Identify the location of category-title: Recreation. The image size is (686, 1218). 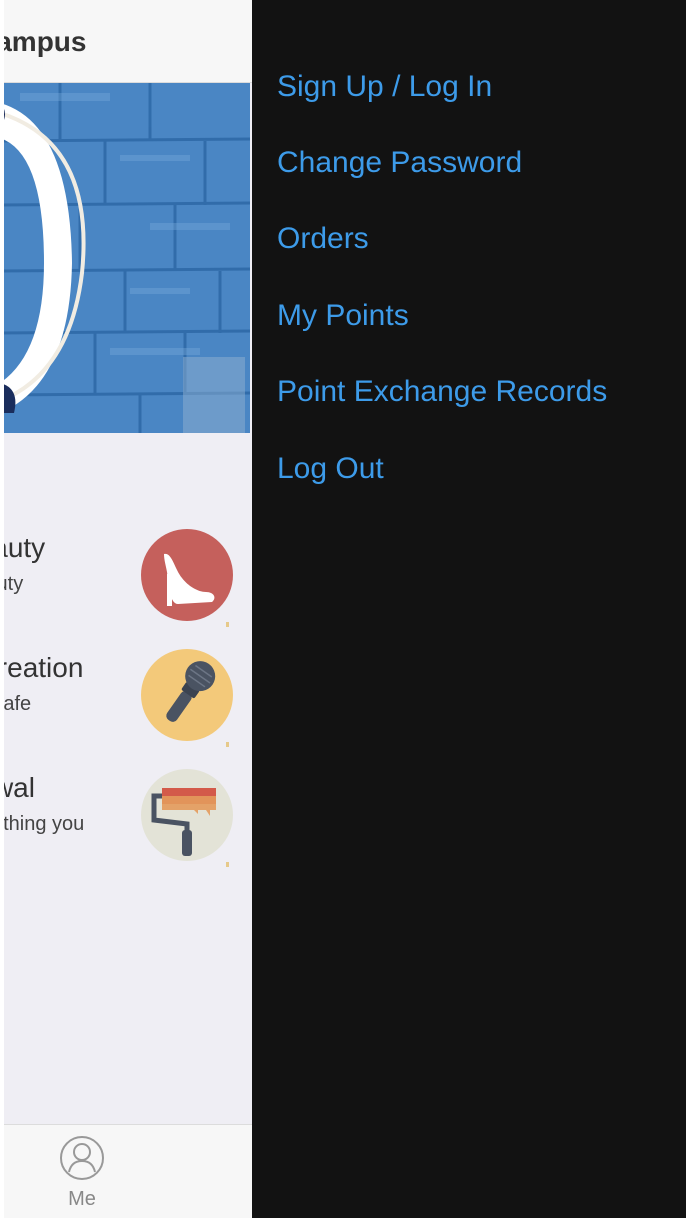
(42, 667).